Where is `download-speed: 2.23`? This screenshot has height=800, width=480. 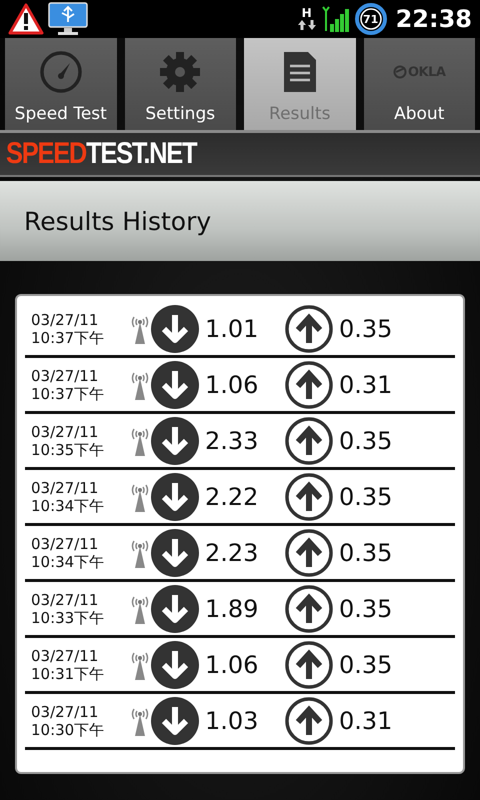 download-speed: 2.23 is located at coordinates (232, 552).